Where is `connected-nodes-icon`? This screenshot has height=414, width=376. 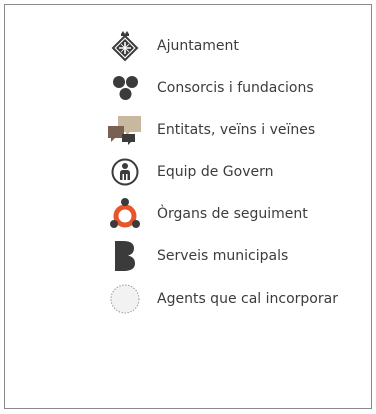 connected-nodes-icon is located at coordinates (125, 214).